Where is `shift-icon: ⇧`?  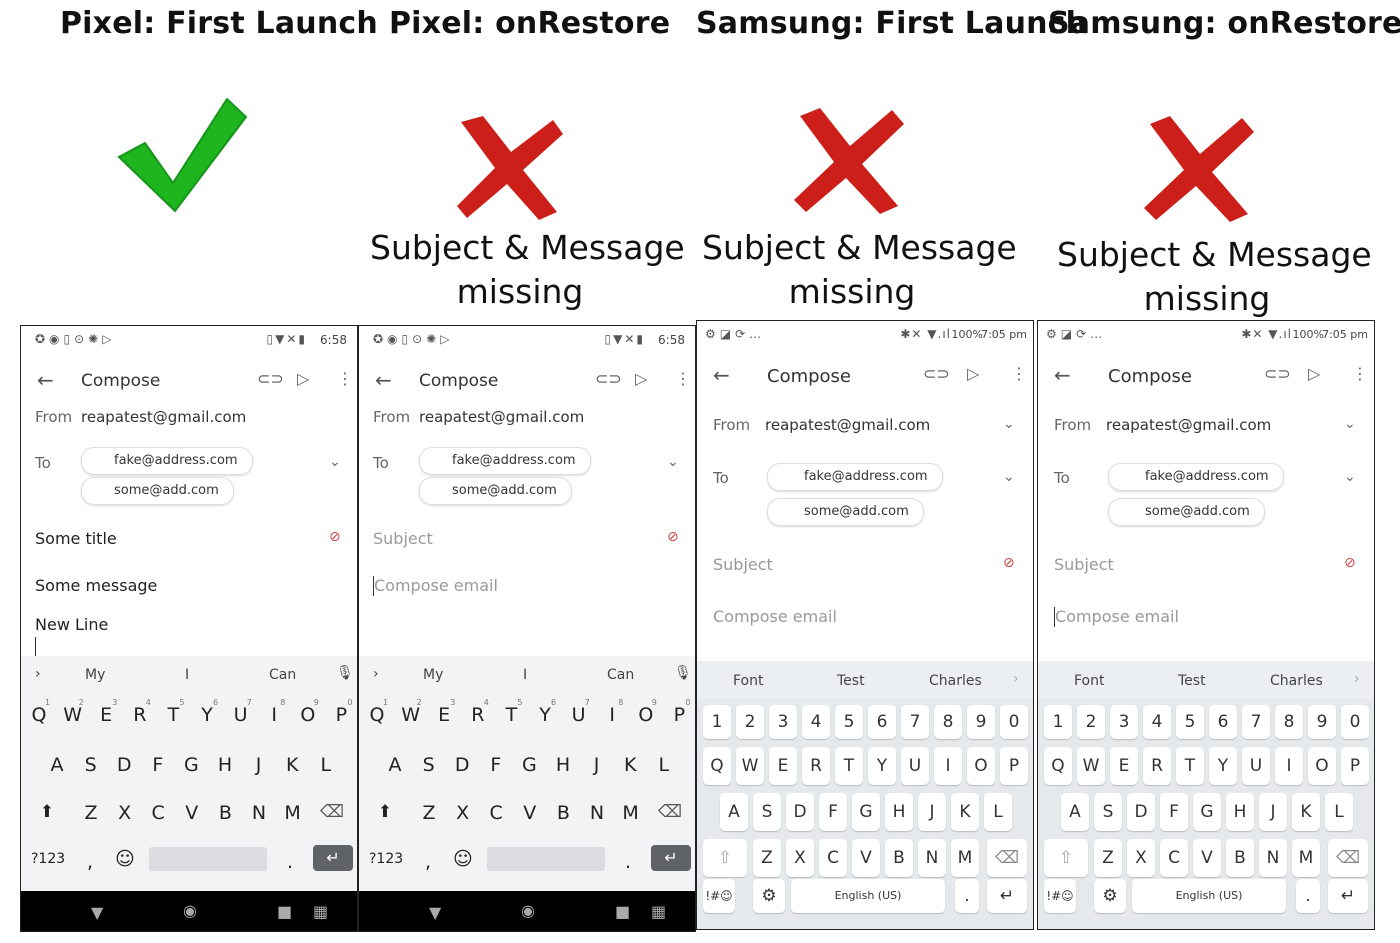
shift-icon: ⇧ is located at coordinates (1066, 858).